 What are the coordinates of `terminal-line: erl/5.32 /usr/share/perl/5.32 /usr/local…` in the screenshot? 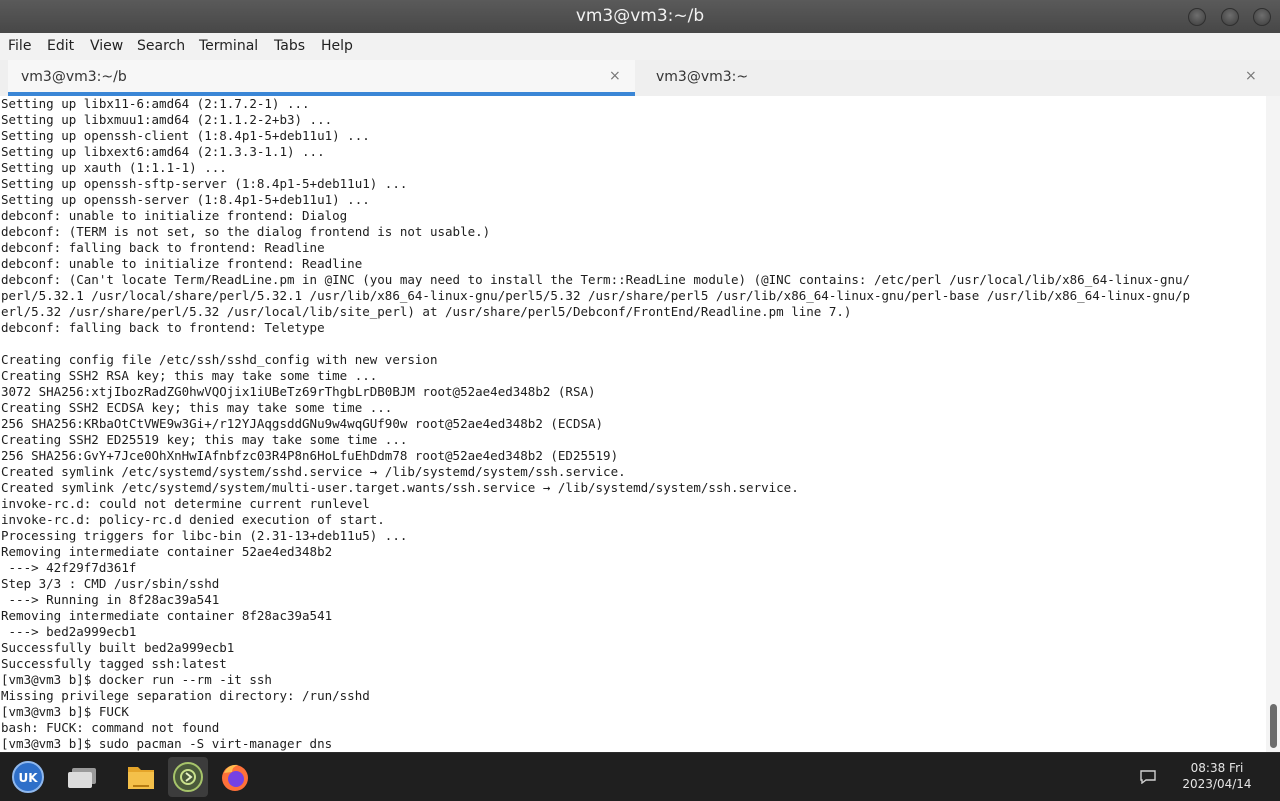 It's located at (426, 311).